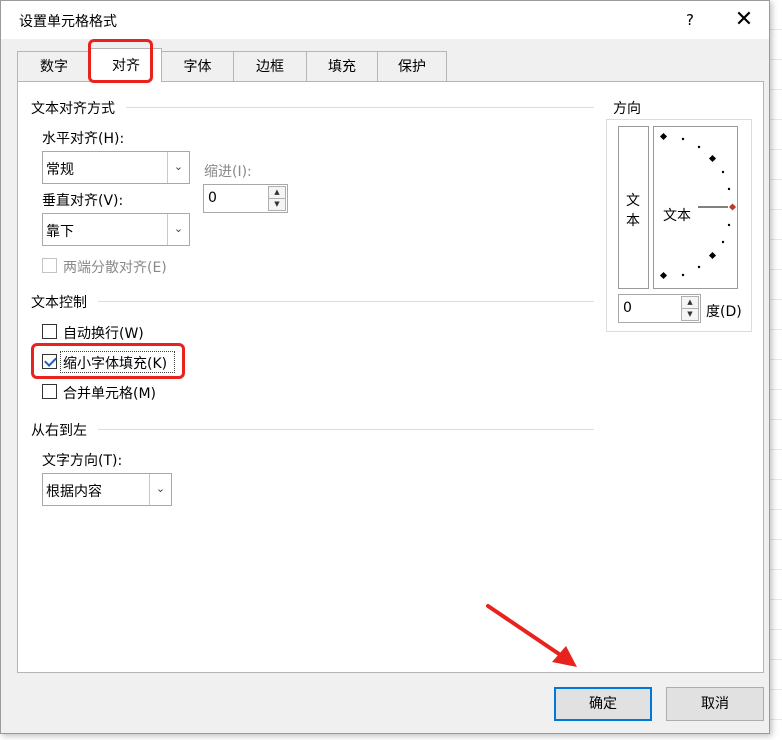  What do you see at coordinates (633, 221) in the screenshot?
I see `vertical-text-char: 本` at bounding box center [633, 221].